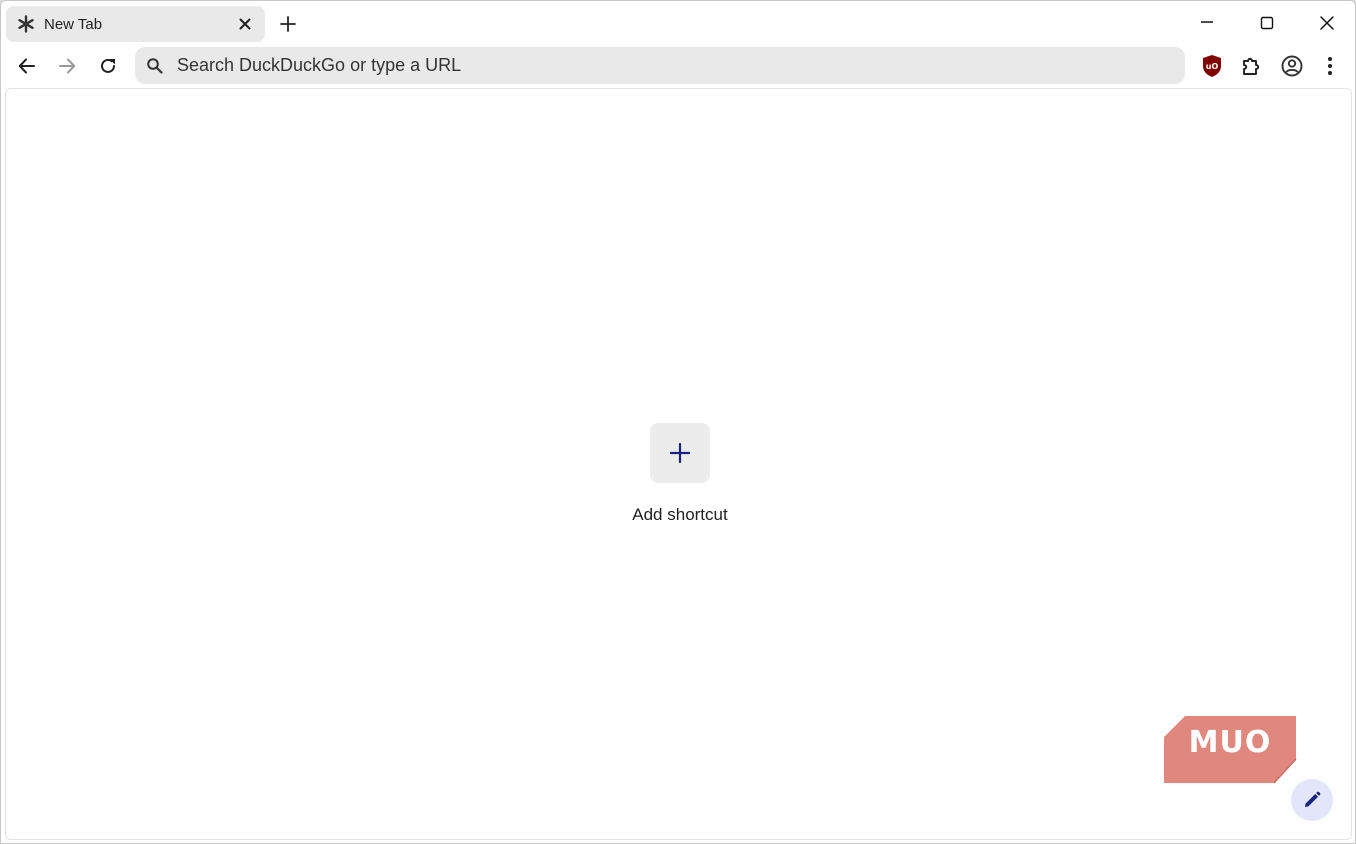 The width and height of the screenshot is (1356, 844). What do you see at coordinates (1230, 742) in the screenshot?
I see `watermark-text: MUO` at bounding box center [1230, 742].